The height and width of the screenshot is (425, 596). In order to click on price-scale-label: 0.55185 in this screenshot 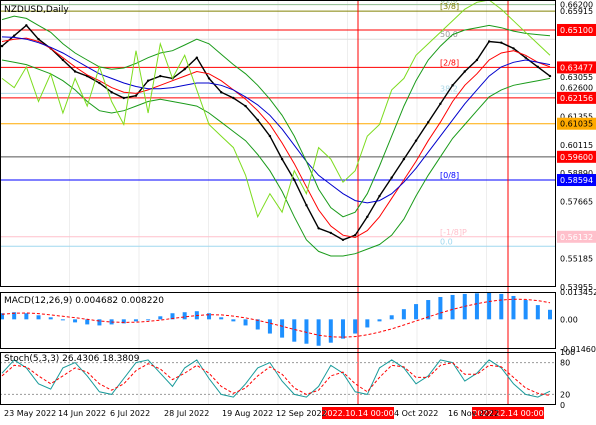, I will do `click(576, 259)`.